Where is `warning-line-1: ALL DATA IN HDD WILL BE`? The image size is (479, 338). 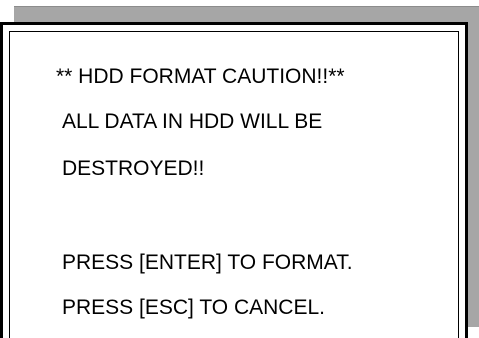
warning-line-1: ALL DATA IN HDD WILL BE is located at coordinates (192, 121).